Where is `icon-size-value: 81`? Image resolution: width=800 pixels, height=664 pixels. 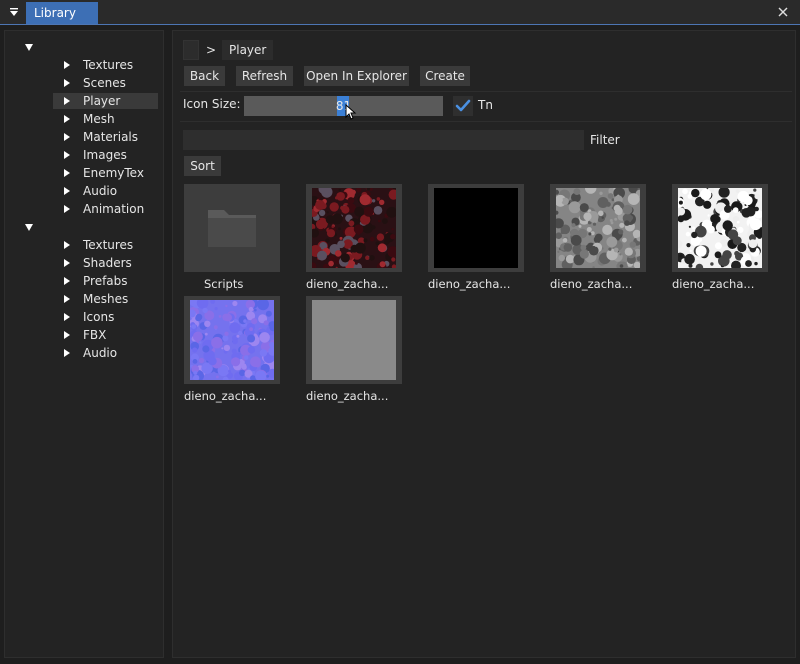 icon-size-value: 81 is located at coordinates (343, 106).